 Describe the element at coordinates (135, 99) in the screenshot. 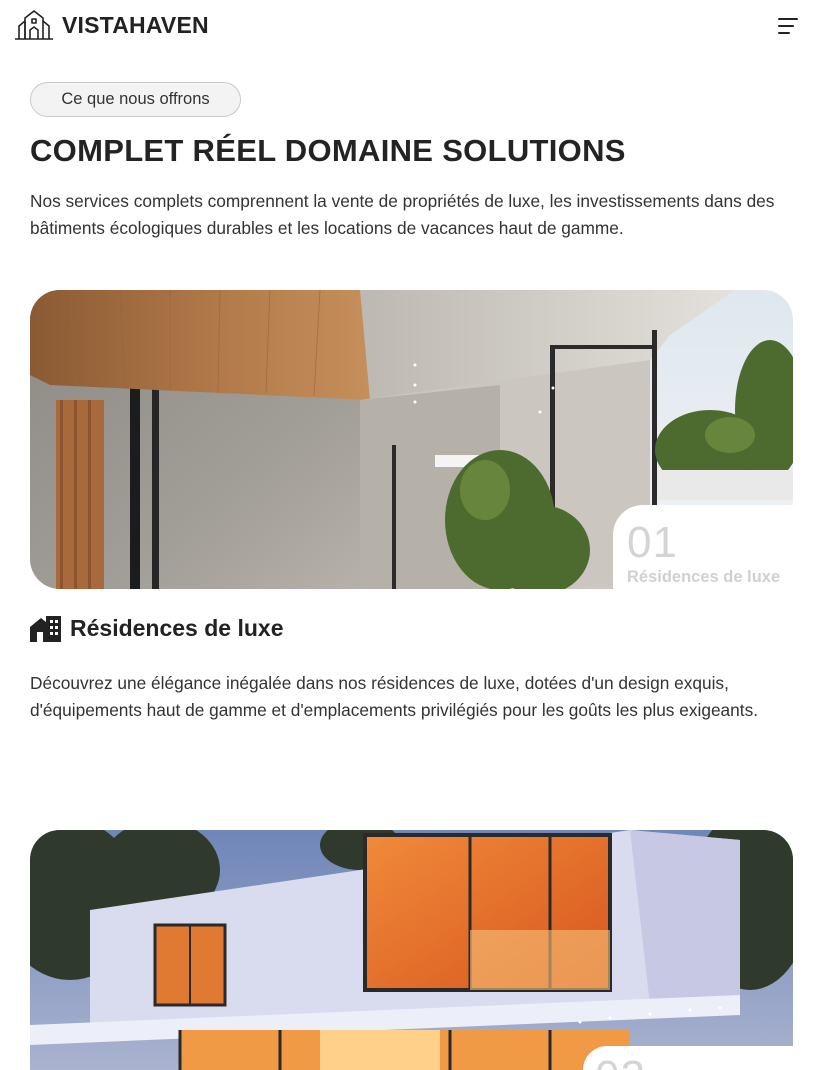

I see `section-tag: Ce que nous offrons` at that location.